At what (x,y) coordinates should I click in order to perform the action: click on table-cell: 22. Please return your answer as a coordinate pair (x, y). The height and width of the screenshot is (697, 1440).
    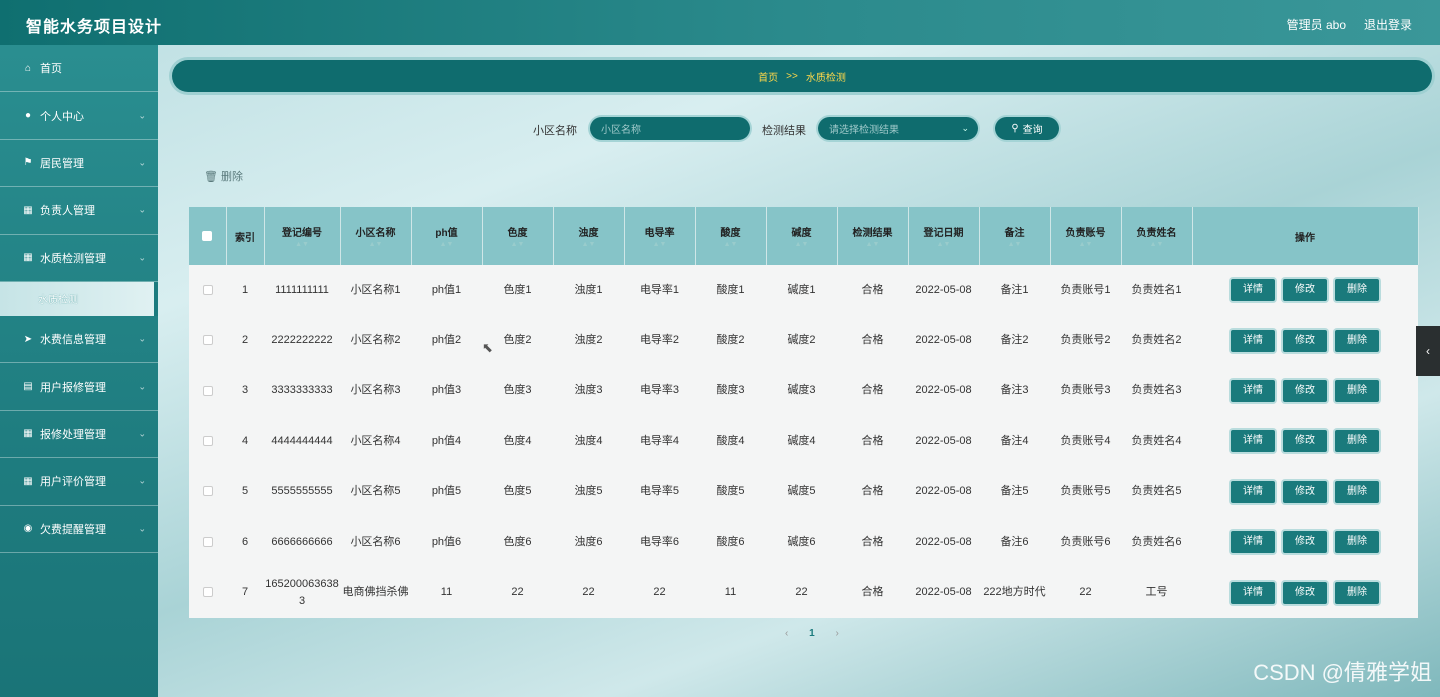
    Looking at the image, I should click on (517, 592).